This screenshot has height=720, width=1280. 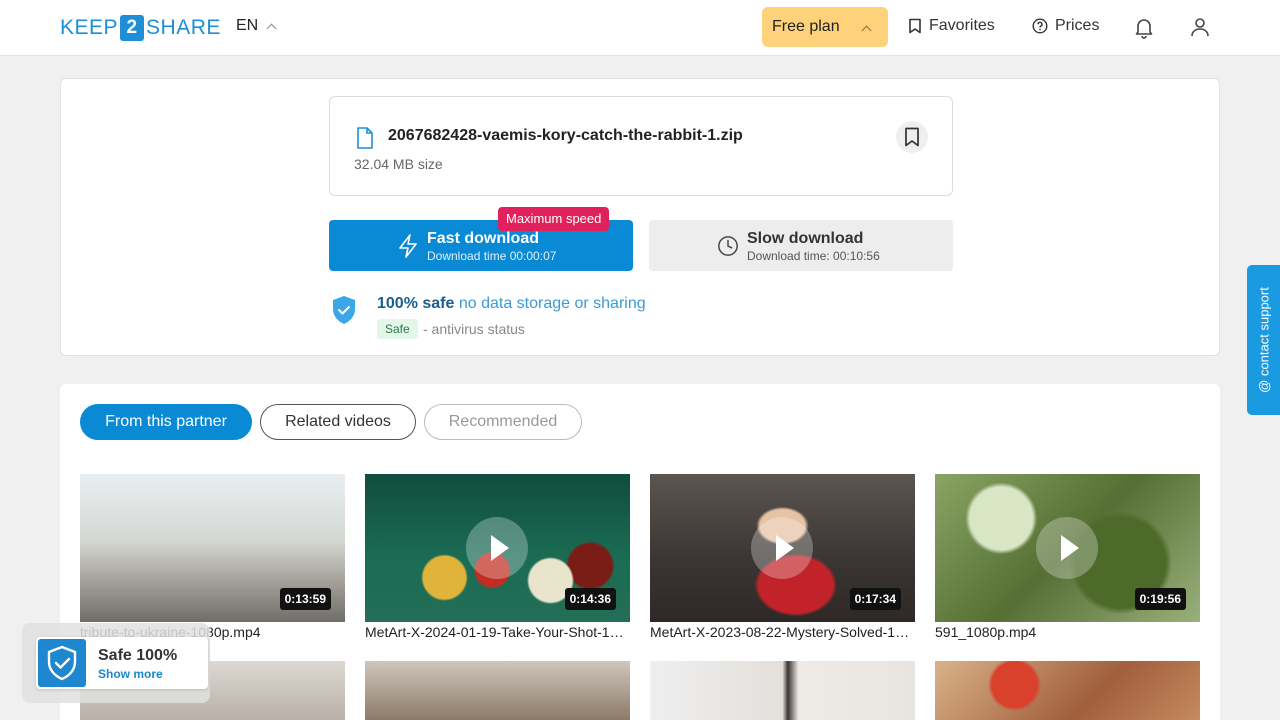 I want to click on video-thumbnail: 0:19:56, so click(x=1067, y=548).